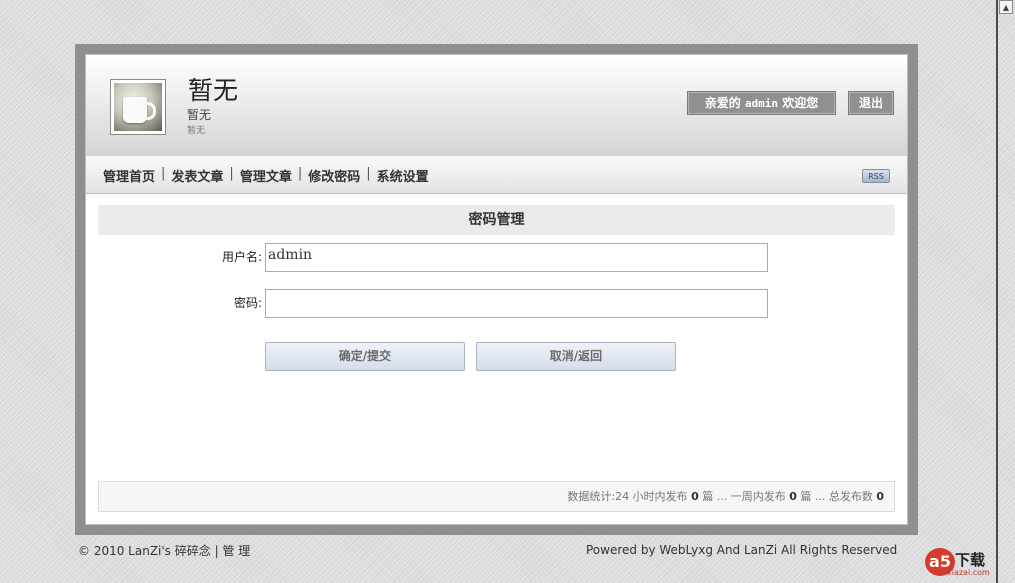 This screenshot has width=1015, height=583. Describe the element at coordinates (241, 257) in the screenshot. I see `username-label: 用户名:` at that location.